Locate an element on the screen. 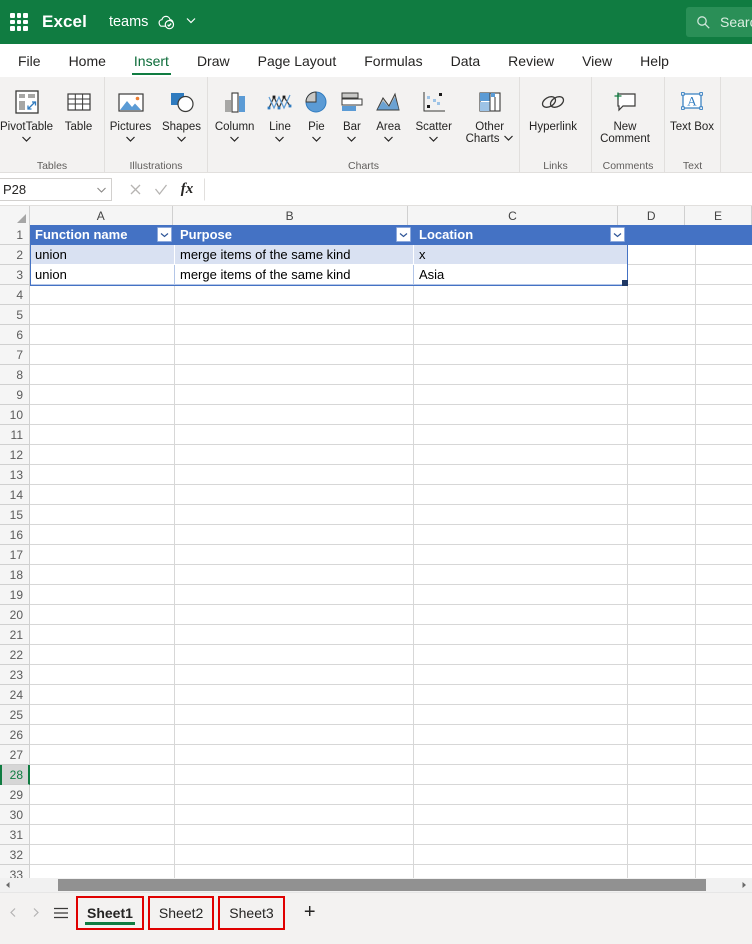 The height and width of the screenshot is (944, 752). cell-E9 is located at coordinates (724, 395).